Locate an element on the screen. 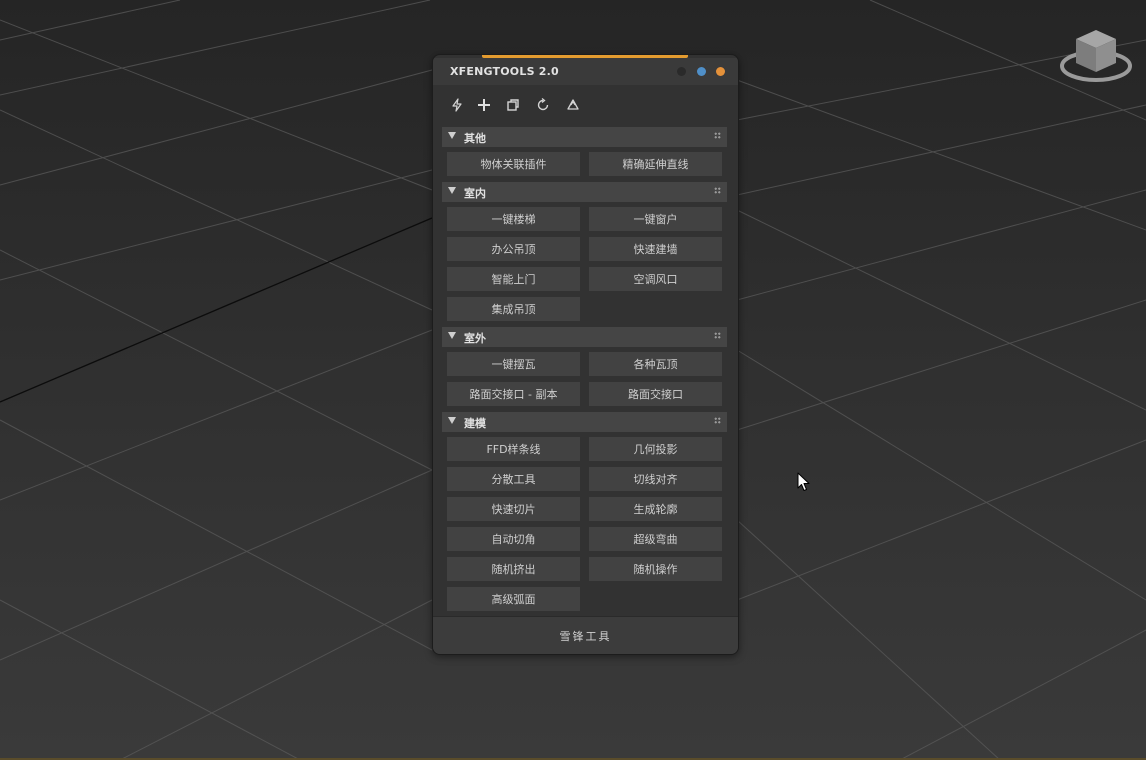  copy-icon is located at coordinates (513, 105).